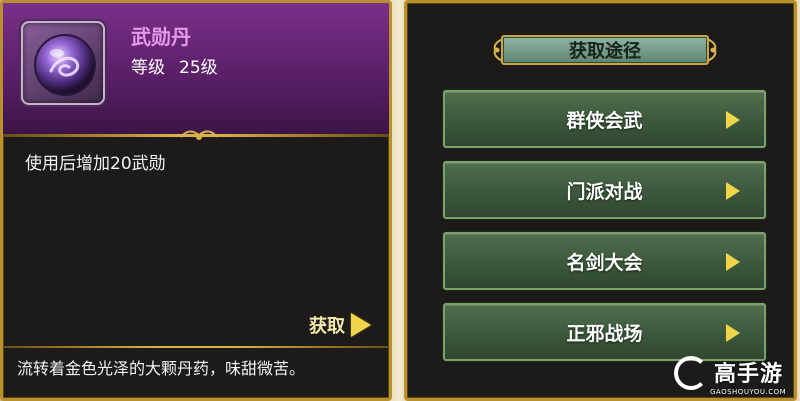  Describe the element at coordinates (604, 333) in the screenshot. I see `source-button-label: 正邪战场` at that location.